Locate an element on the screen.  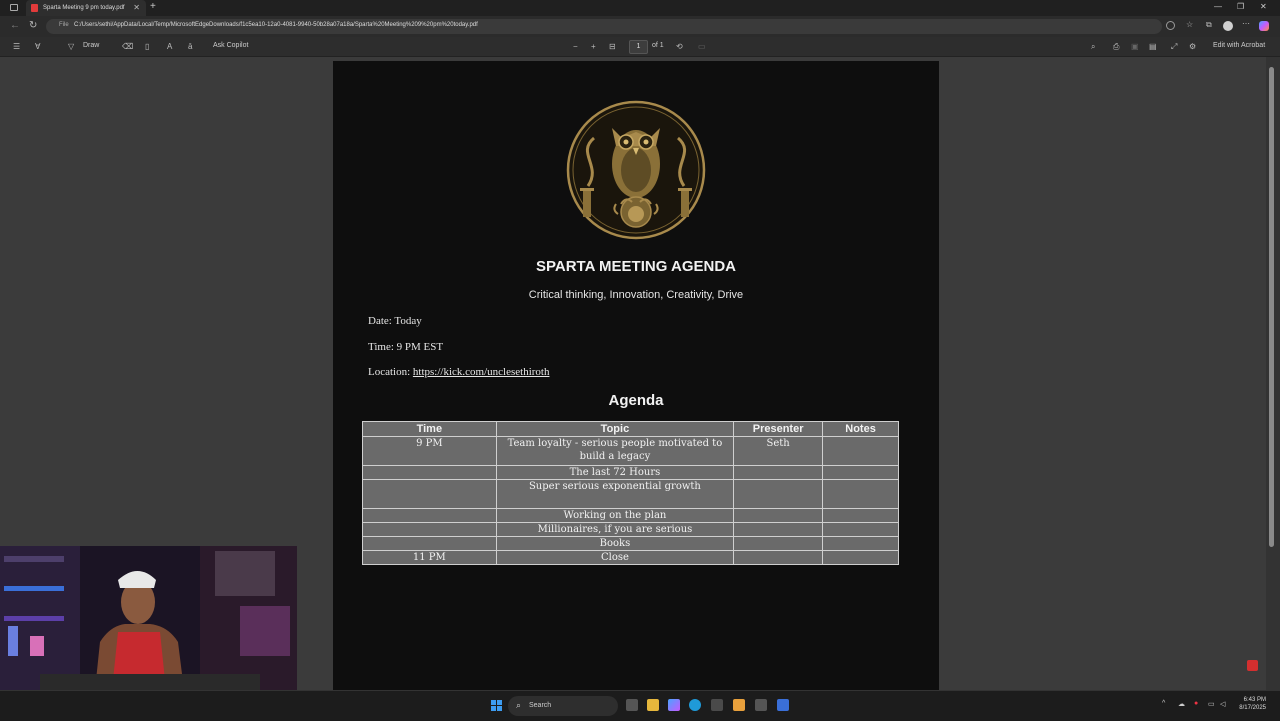
back-icon: ← is located at coordinates (15, 25).